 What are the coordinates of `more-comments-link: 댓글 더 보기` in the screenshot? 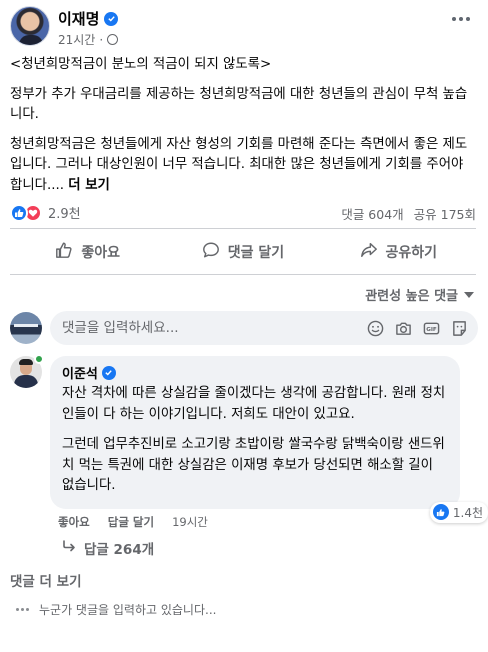 It's located at (46, 580).